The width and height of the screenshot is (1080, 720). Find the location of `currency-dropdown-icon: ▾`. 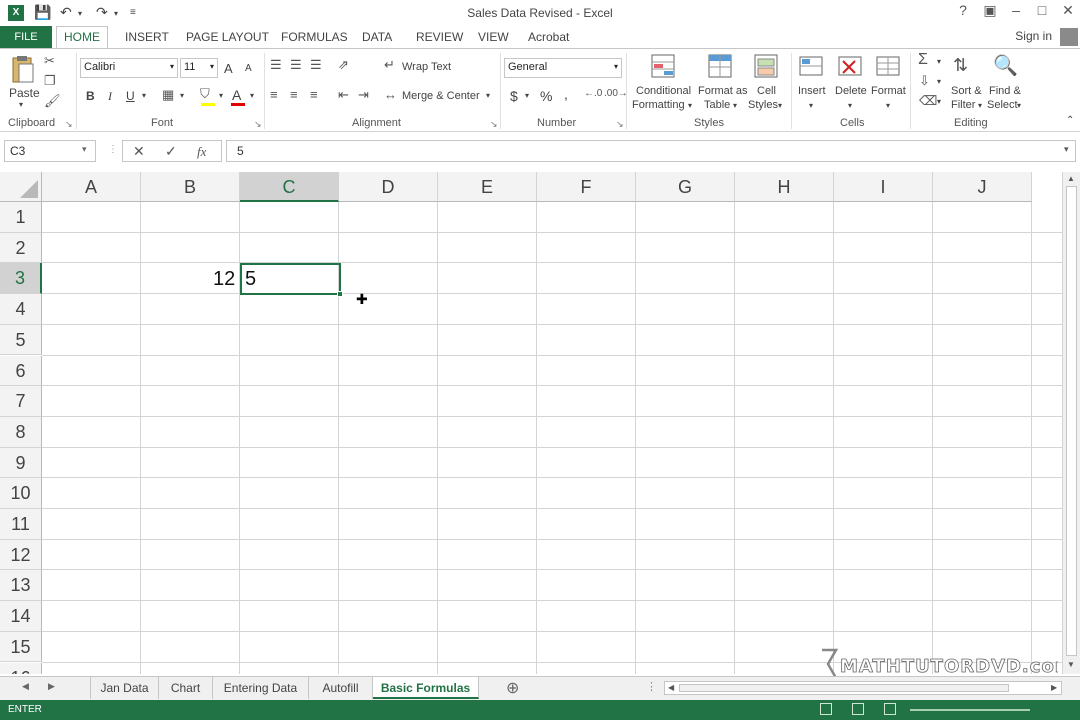

currency-dropdown-icon: ▾ is located at coordinates (527, 95).